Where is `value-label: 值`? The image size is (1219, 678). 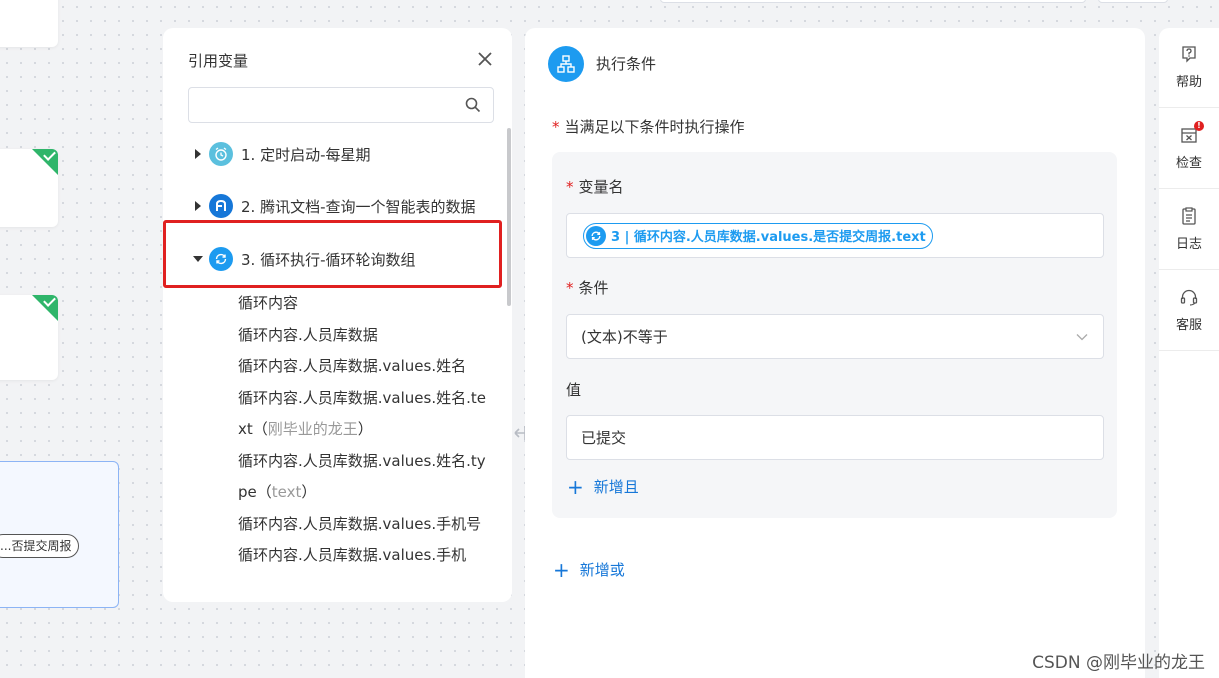 value-label: 值 is located at coordinates (574, 390).